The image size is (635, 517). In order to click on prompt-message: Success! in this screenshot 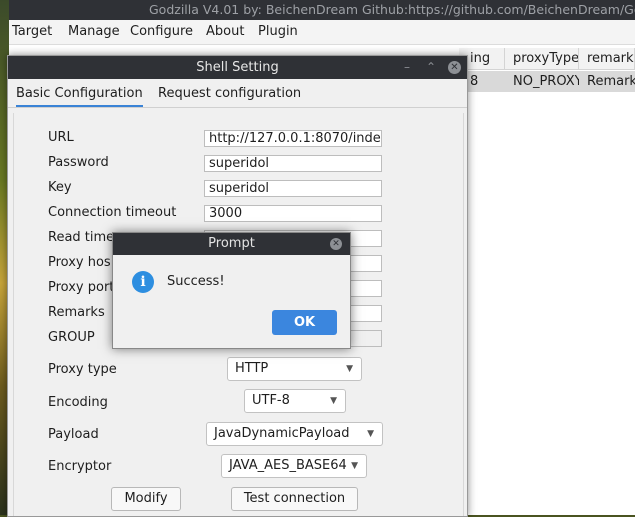, I will do `click(196, 281)`.